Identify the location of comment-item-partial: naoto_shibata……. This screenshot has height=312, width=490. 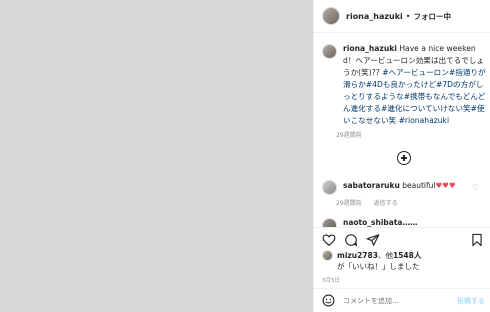
(404, 222).